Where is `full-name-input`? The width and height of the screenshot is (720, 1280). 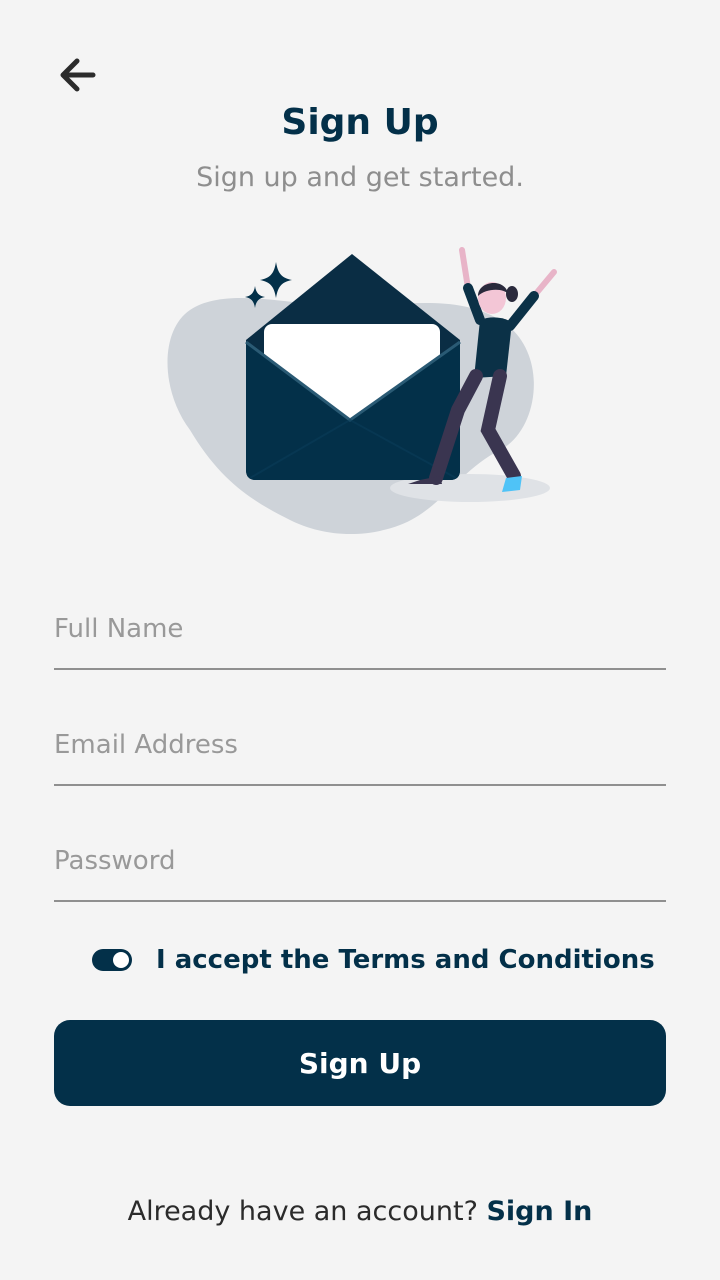 full-name-input is located at coordinates (360, 629).